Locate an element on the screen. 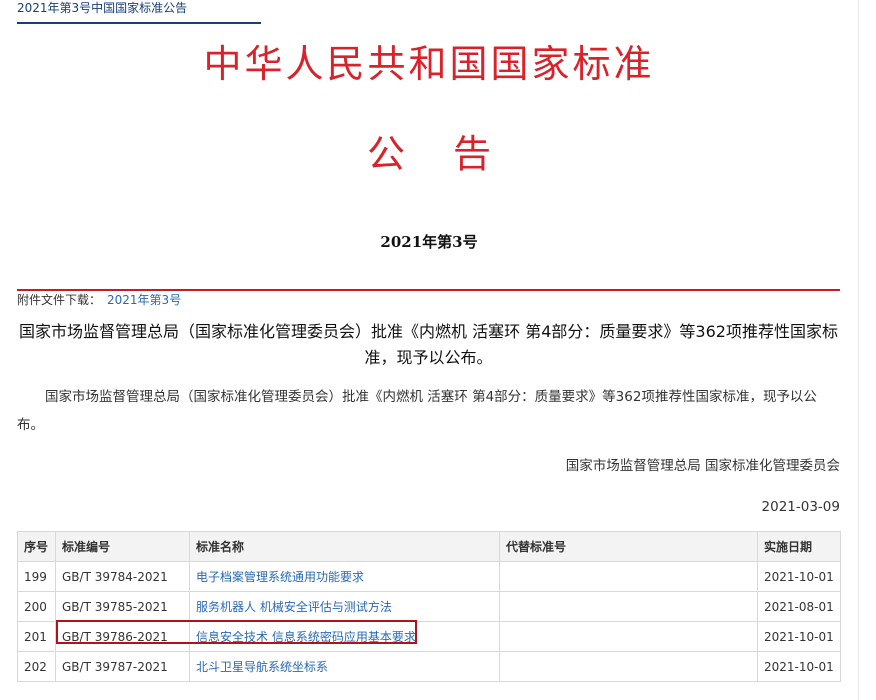  row-code: GB/T 39786-2021 is located at coordinates (122, 636).